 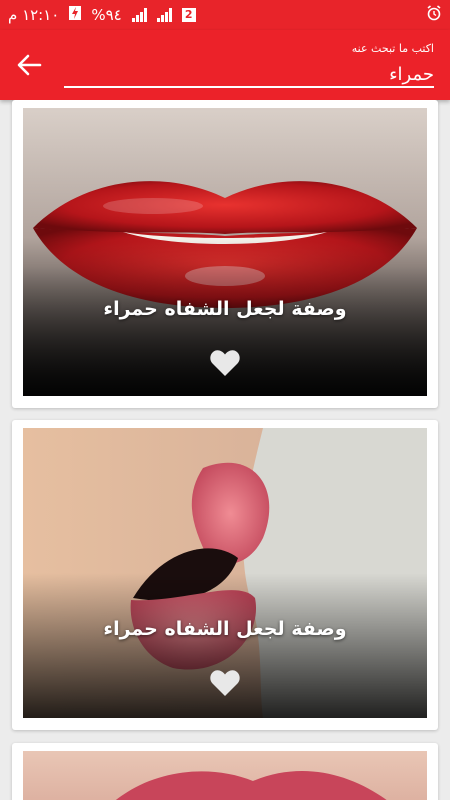 I want to click on back-button, so click(x=29, y=65).